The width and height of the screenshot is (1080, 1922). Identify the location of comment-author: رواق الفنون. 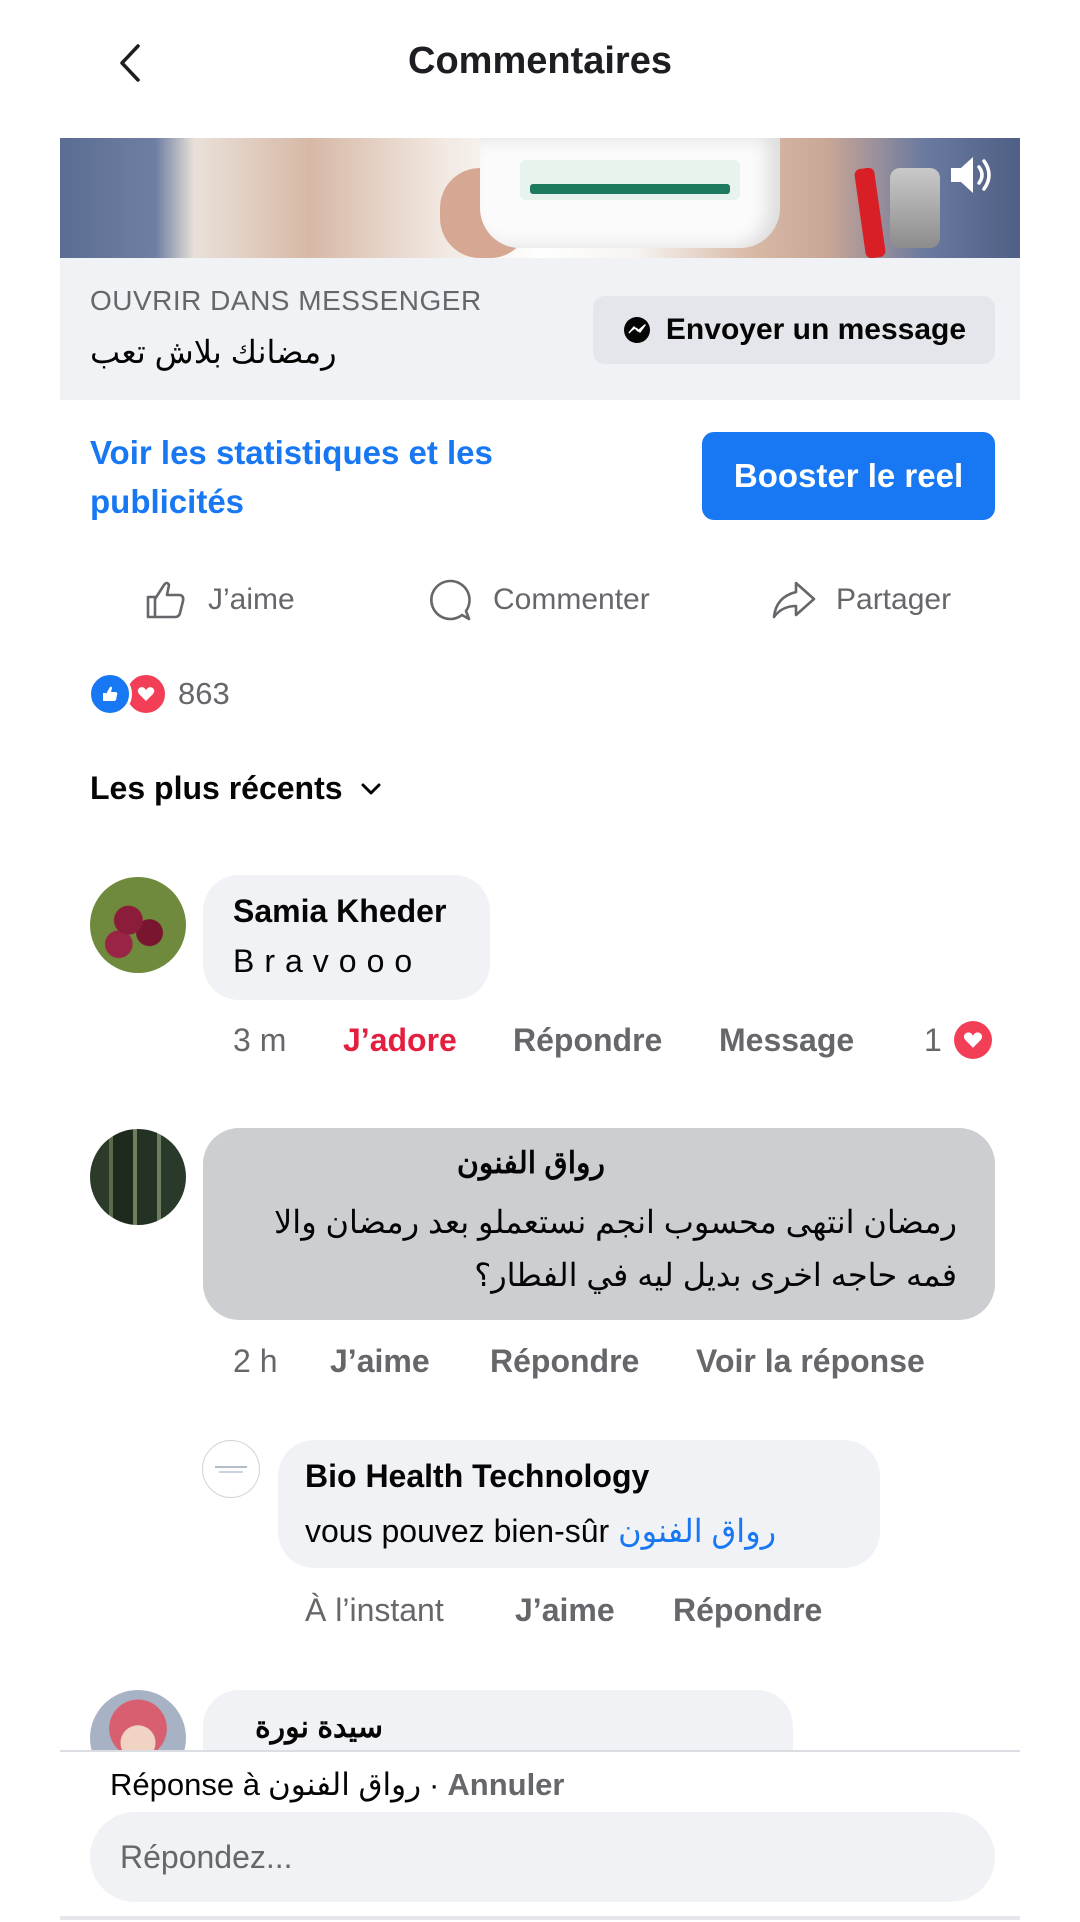
(531, 1163).